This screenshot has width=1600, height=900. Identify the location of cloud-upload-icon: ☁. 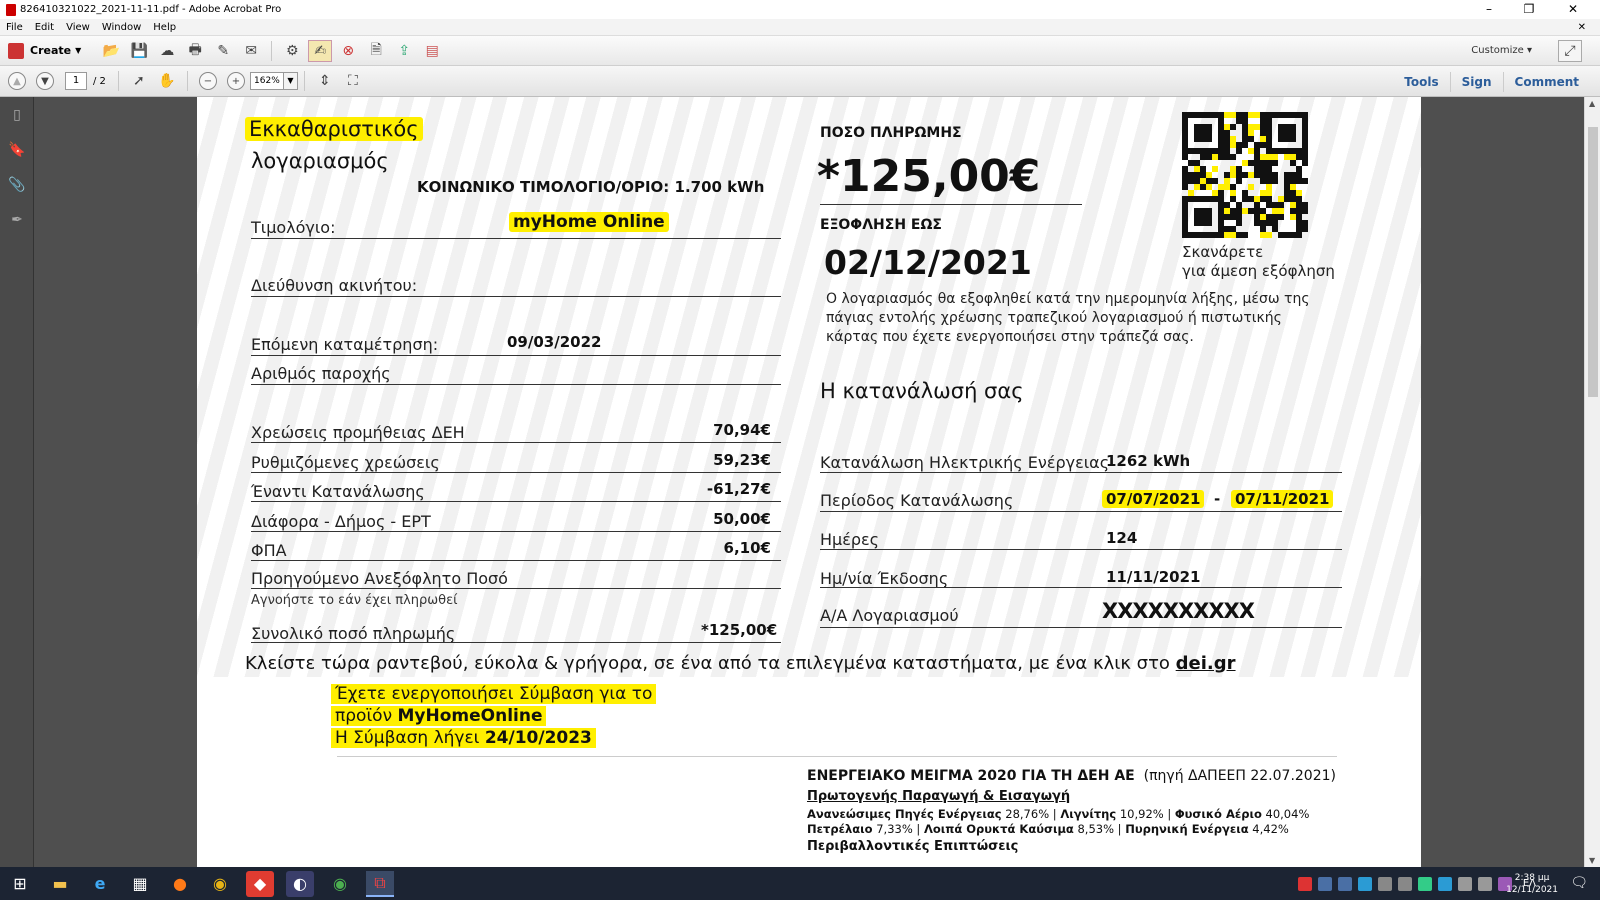
(167, 51).